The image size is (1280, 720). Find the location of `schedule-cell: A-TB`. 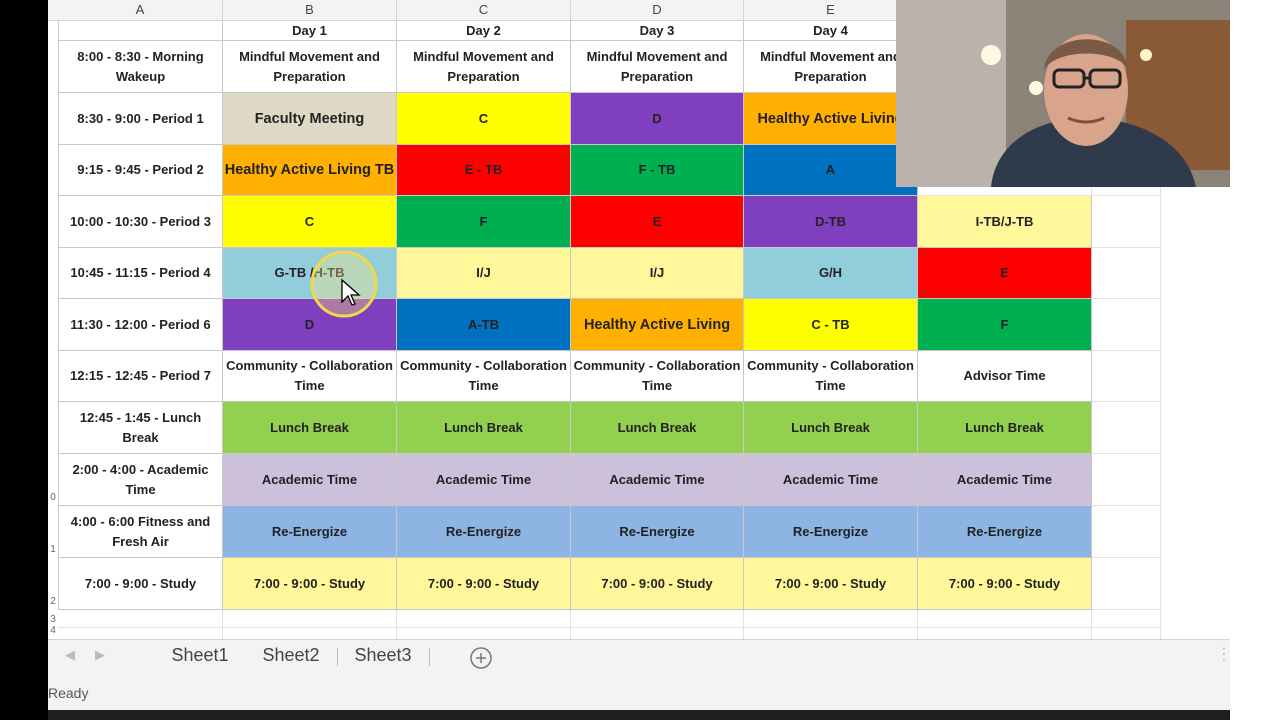

schedule-cell: A-TB is located at coordinates (484, 325).